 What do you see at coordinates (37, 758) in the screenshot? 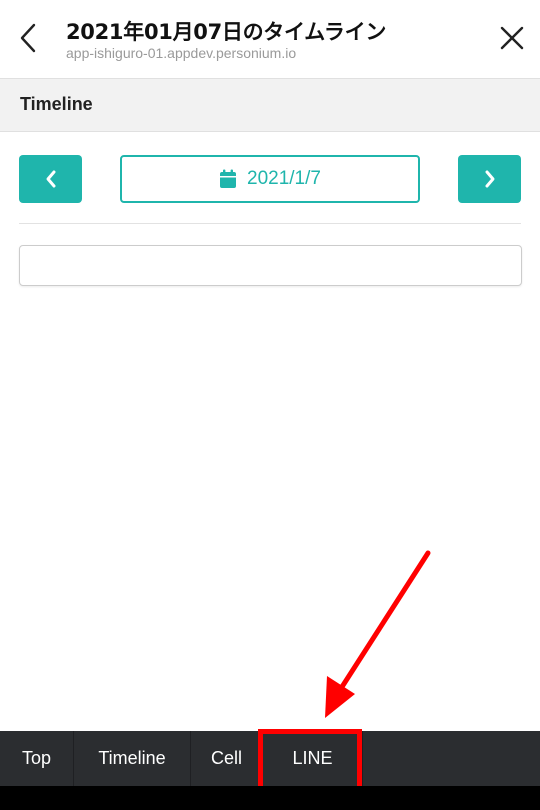
I see `tab-top: Top` at bounding box center [37, 758].